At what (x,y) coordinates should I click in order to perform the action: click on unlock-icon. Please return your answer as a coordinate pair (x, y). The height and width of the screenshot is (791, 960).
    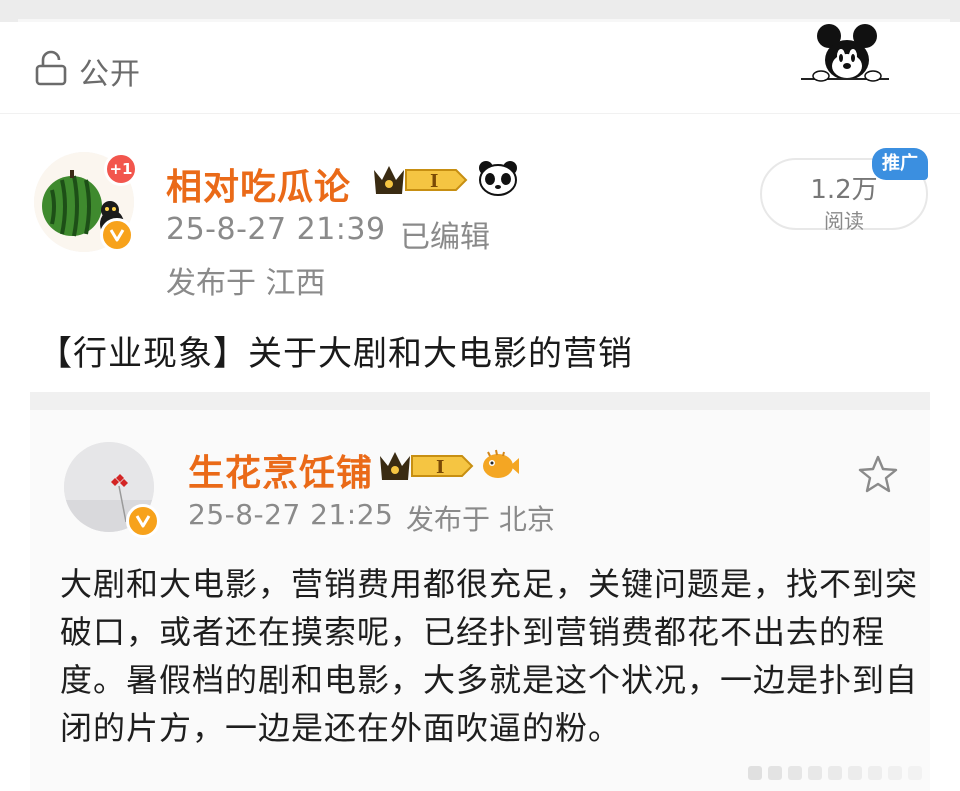
    Looking at the image, I should click on (51, 68).